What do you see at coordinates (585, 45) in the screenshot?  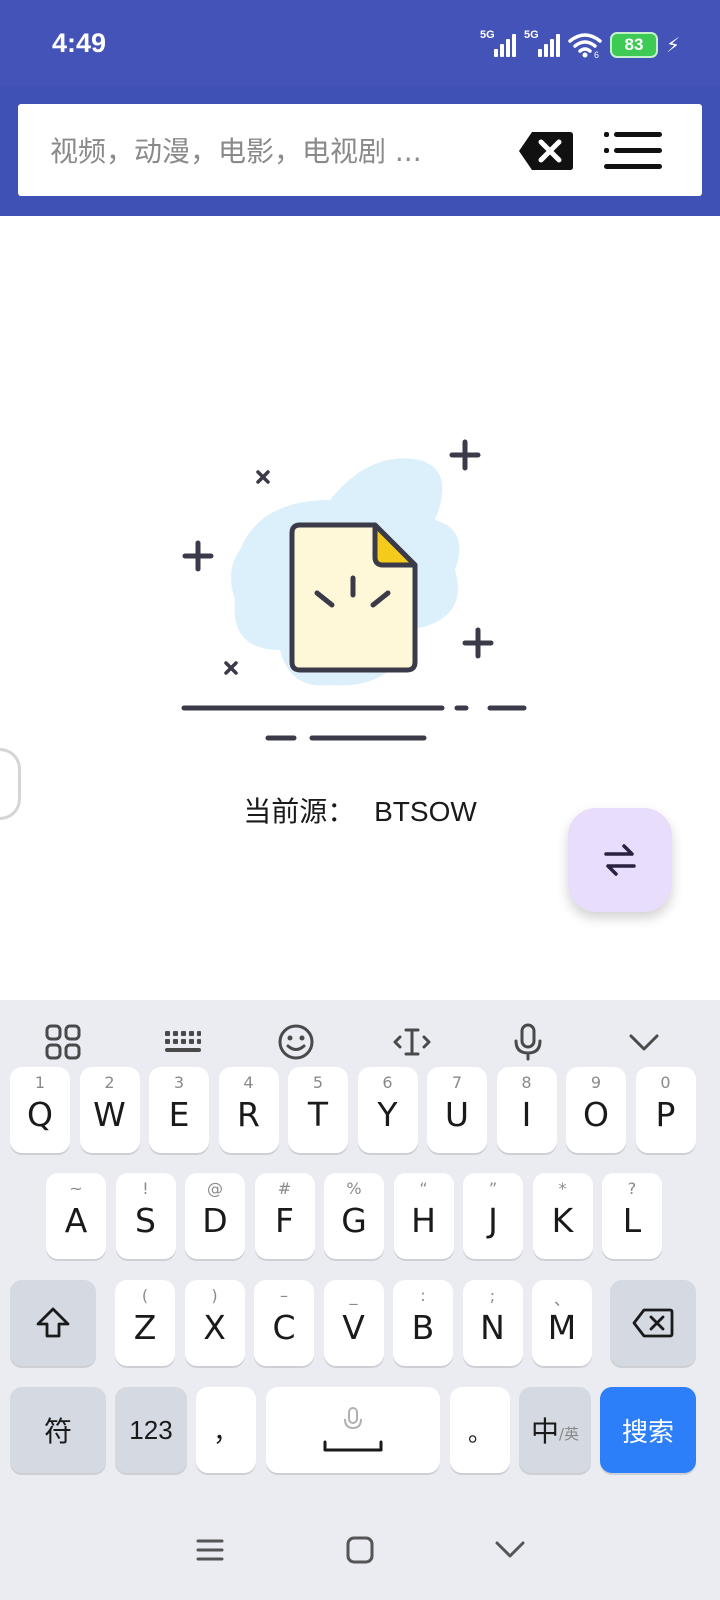 I see `wifi-icon: 6` at bounding box center [585, 45].